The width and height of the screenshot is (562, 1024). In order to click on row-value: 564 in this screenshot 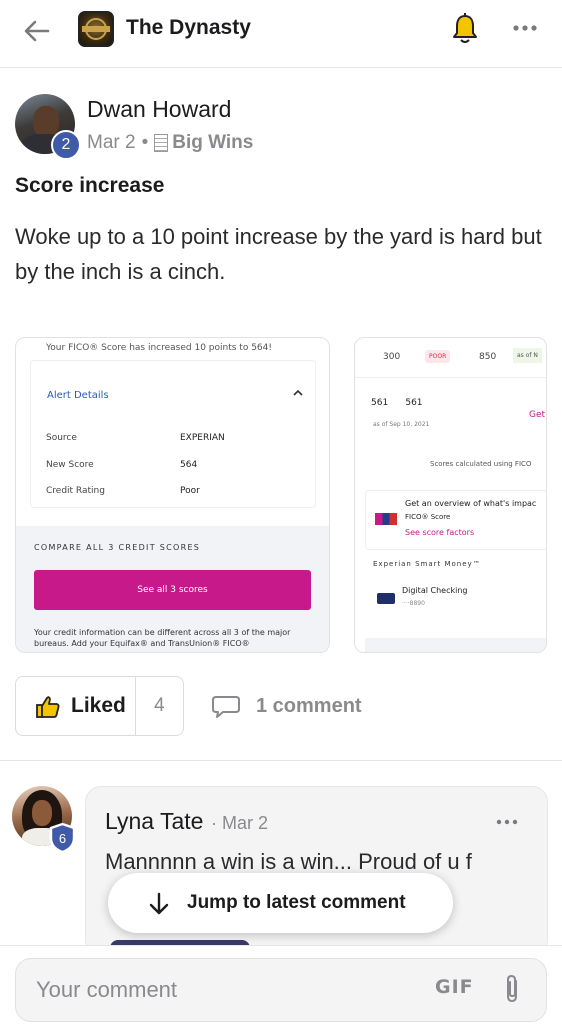, I will do `click(189, 465)`.